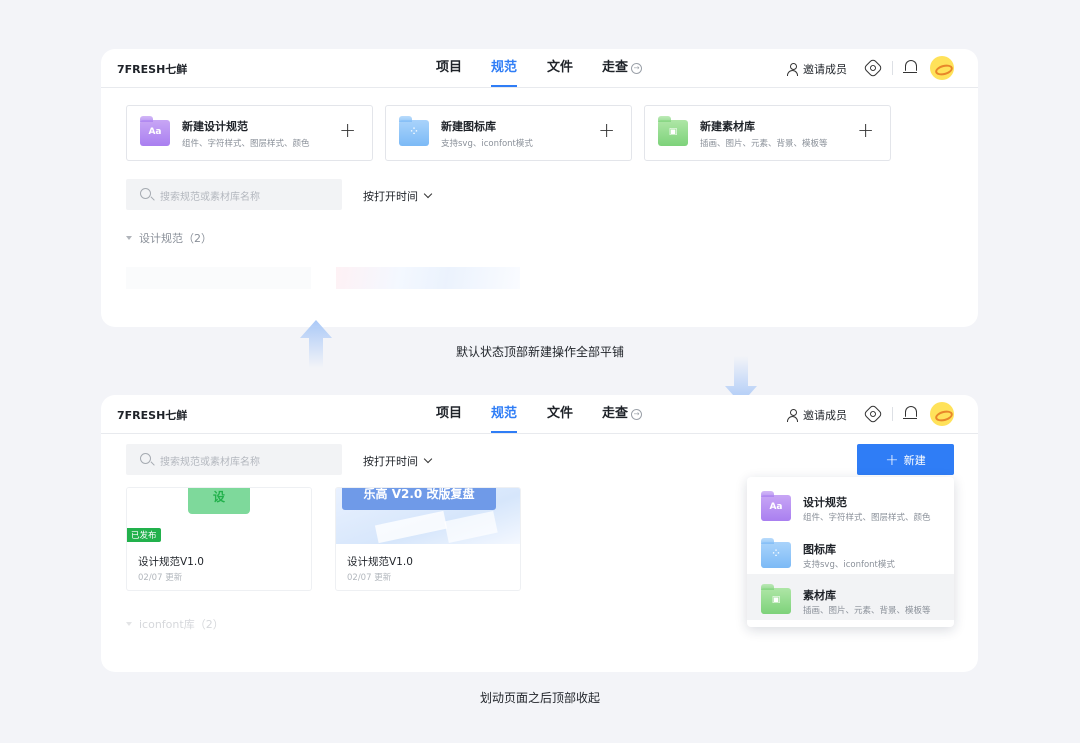  Describe the element at coordinates (850, 597) in the screenshot. I see `menu-item-asset-library: ▣ 素材库 插画、图片、元素、背景、模板等` at that location.